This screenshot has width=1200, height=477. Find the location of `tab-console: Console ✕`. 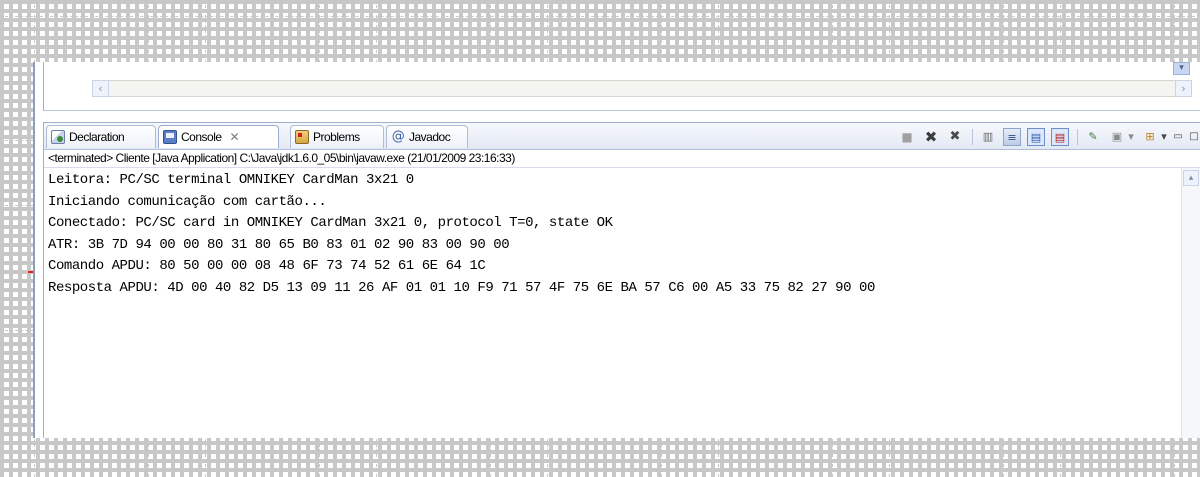

tab-console: Console ✕ is located at coordinates (218, 136).